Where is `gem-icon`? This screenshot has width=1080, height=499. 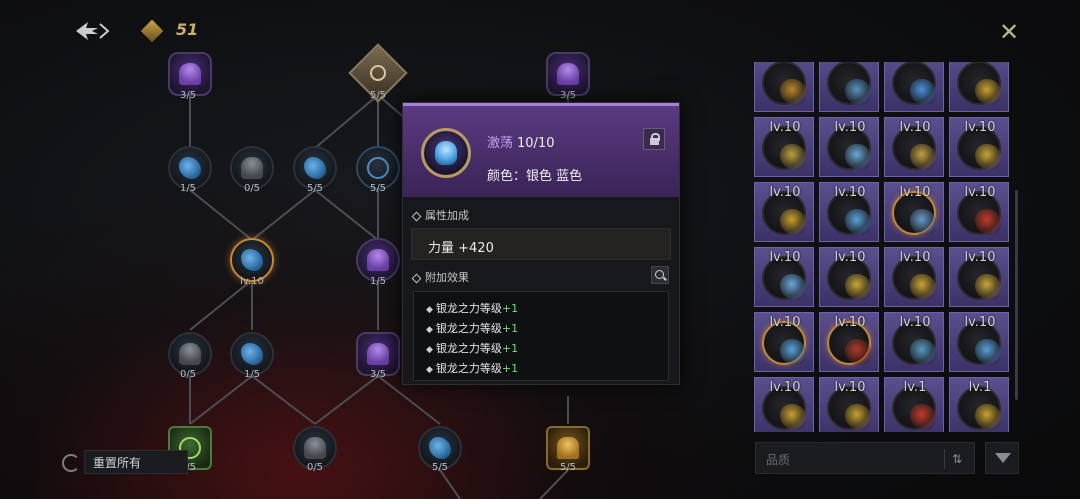
gem-icon is located at coordinates (152, 31).